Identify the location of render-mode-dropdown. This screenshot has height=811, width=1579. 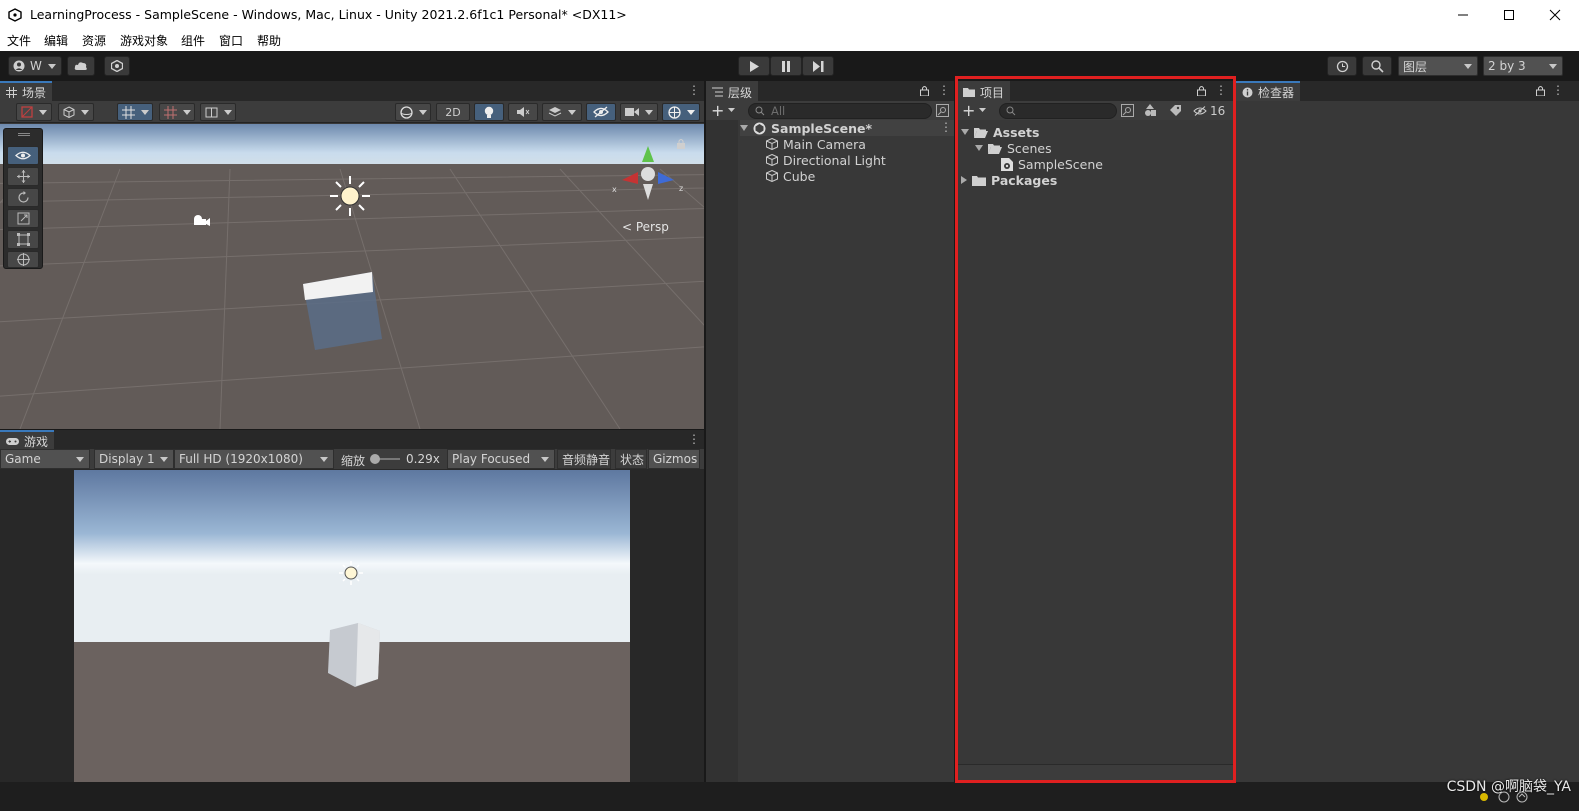
(76, 112).